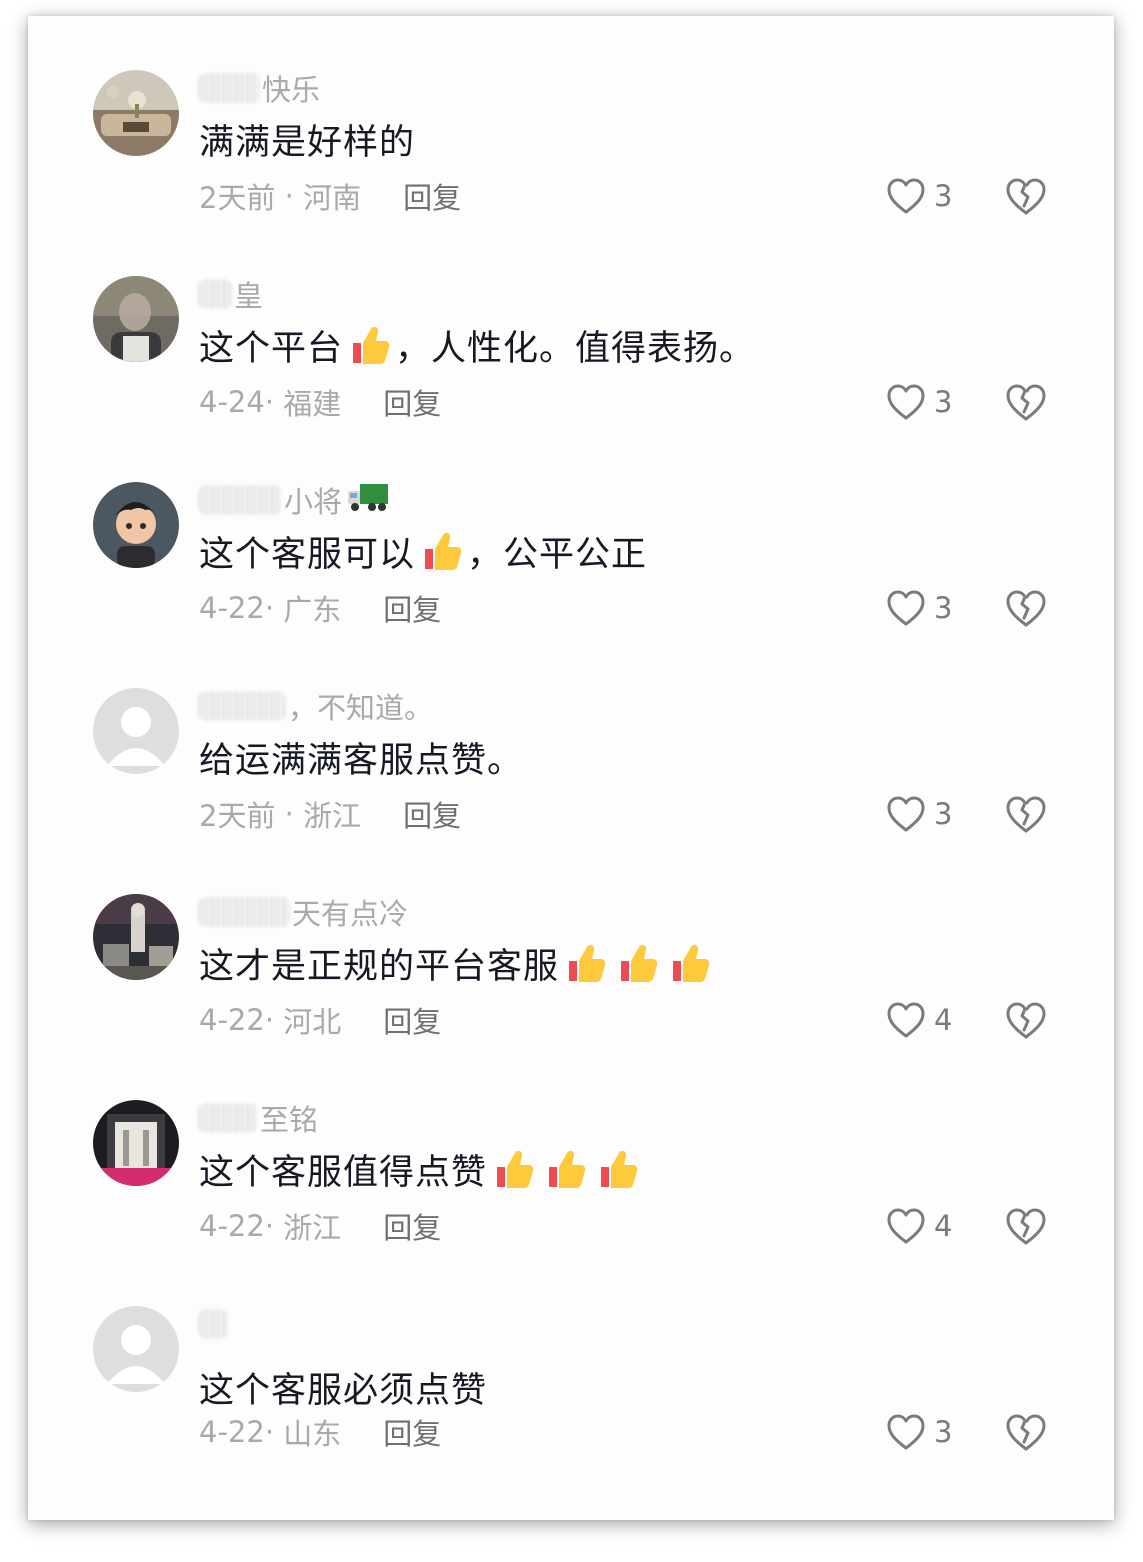 This screenshot has width=1143, height=1562. I want to click on comment-meta: 4-22 · 河北 回复, so click(320, 1020).